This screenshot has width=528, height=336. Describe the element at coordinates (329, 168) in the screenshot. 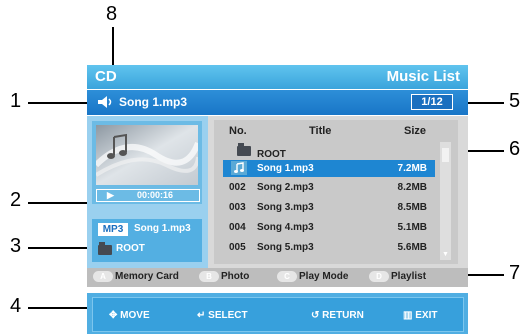

I see `list-item: Song 1.mp3 7.2MB` at that location.